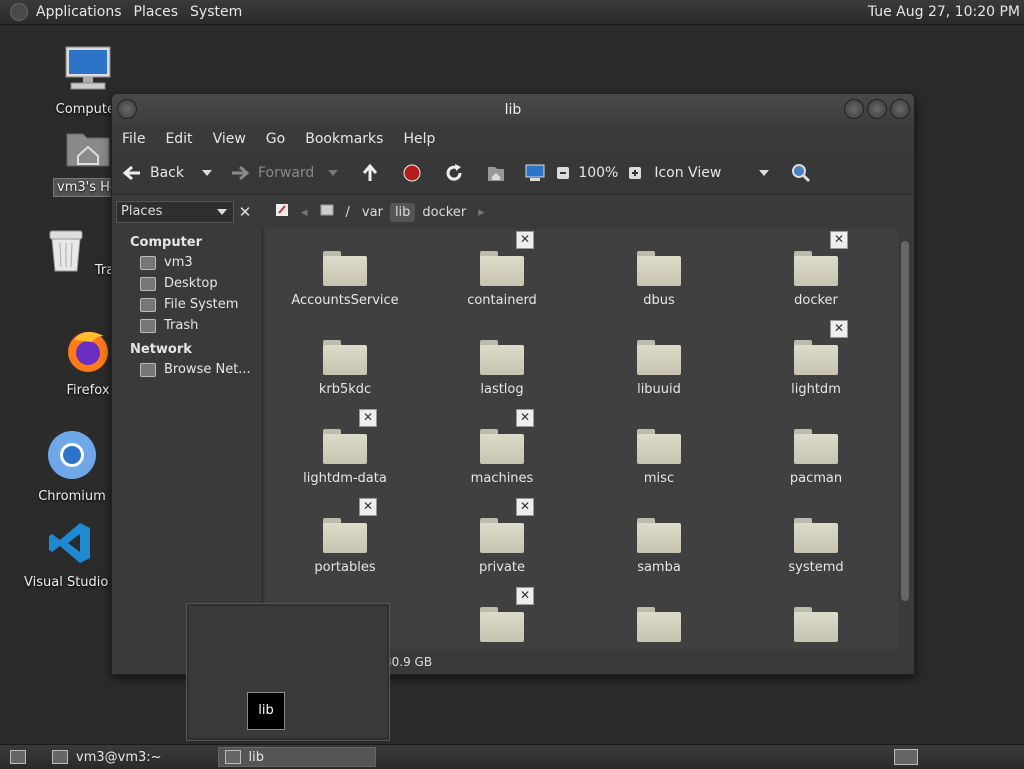 This screenshot has height=769, width=1024. I want to click on window-title: lib, so click(513, 110).